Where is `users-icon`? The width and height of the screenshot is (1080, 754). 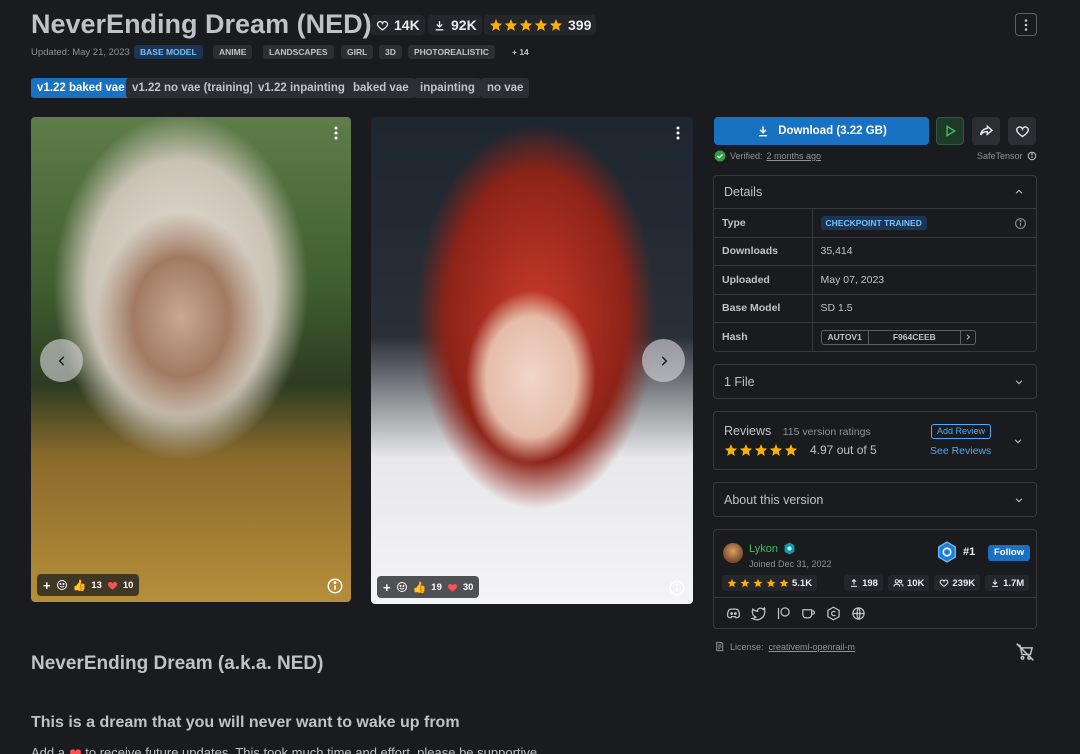
users-icon is located at coordinates (898, 583).